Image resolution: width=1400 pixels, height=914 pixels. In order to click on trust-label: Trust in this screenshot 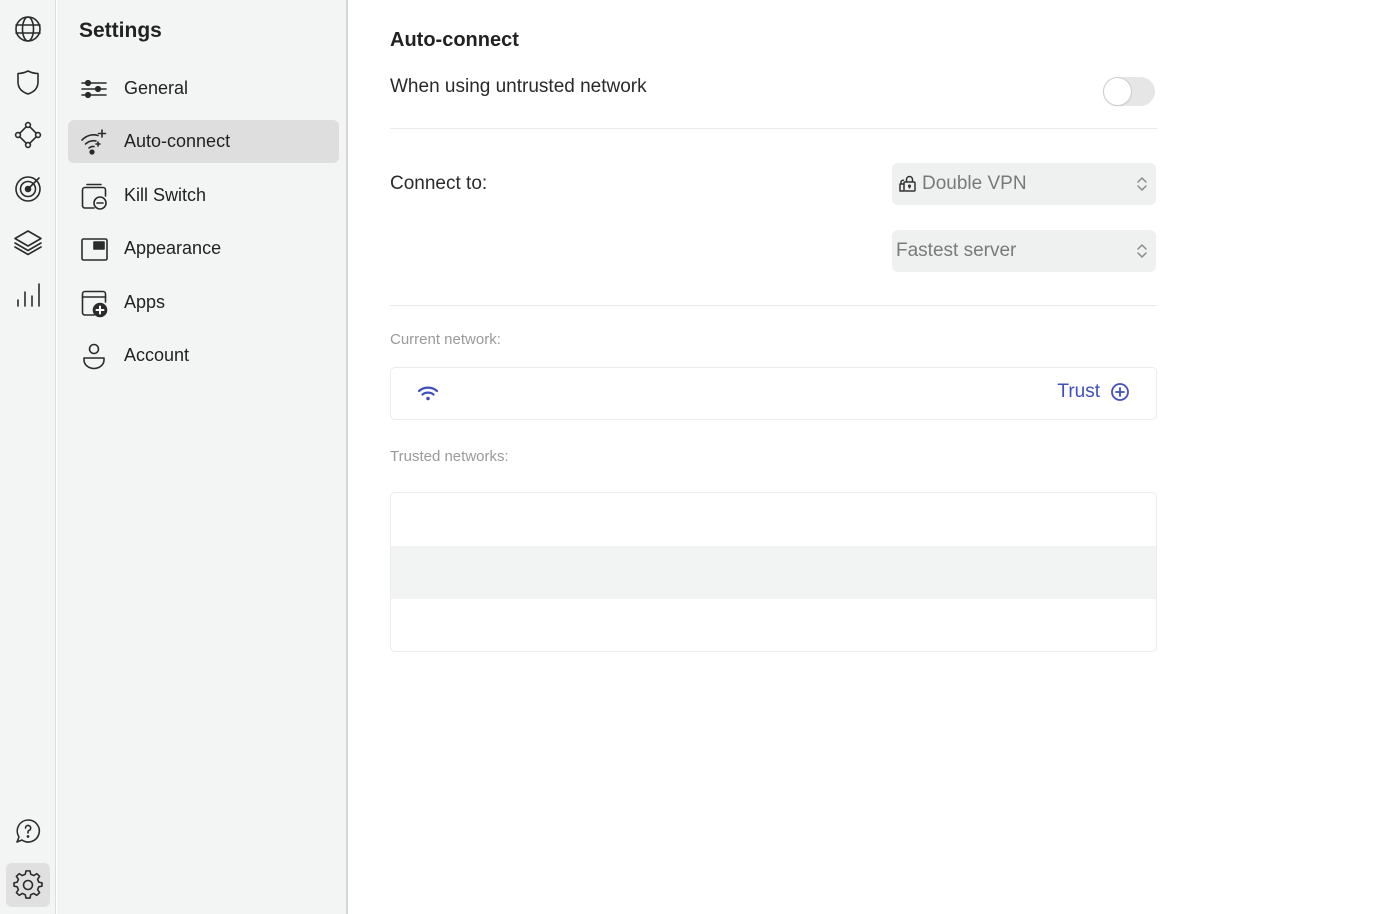, I will do `click(1078, 391)`.